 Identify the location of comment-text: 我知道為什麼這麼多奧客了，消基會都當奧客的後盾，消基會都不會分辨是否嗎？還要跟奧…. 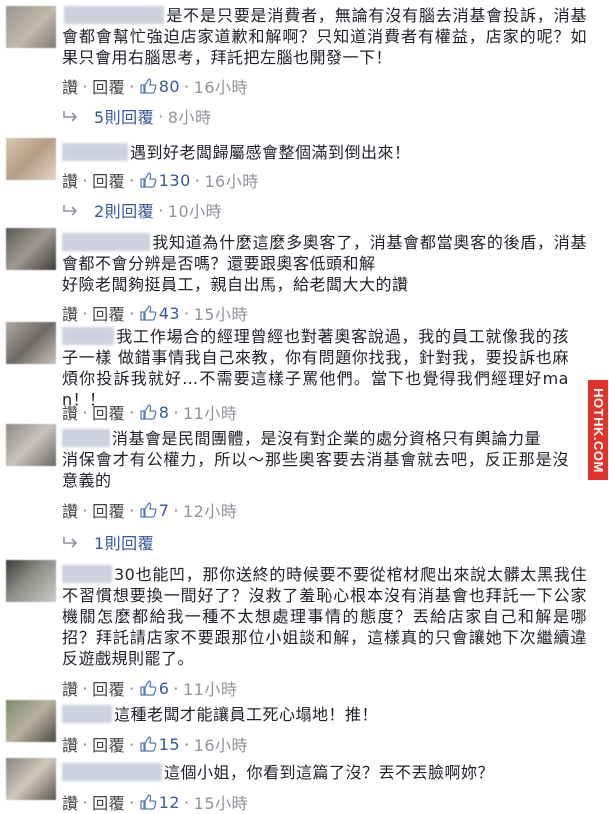
(324, 253).